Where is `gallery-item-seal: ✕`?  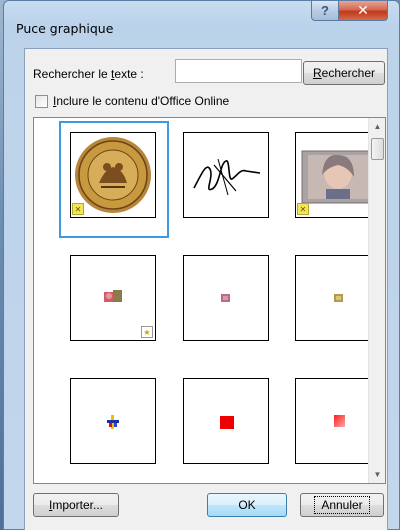 gallery-item-seal: ✕ is located at coordinates (113, 175).